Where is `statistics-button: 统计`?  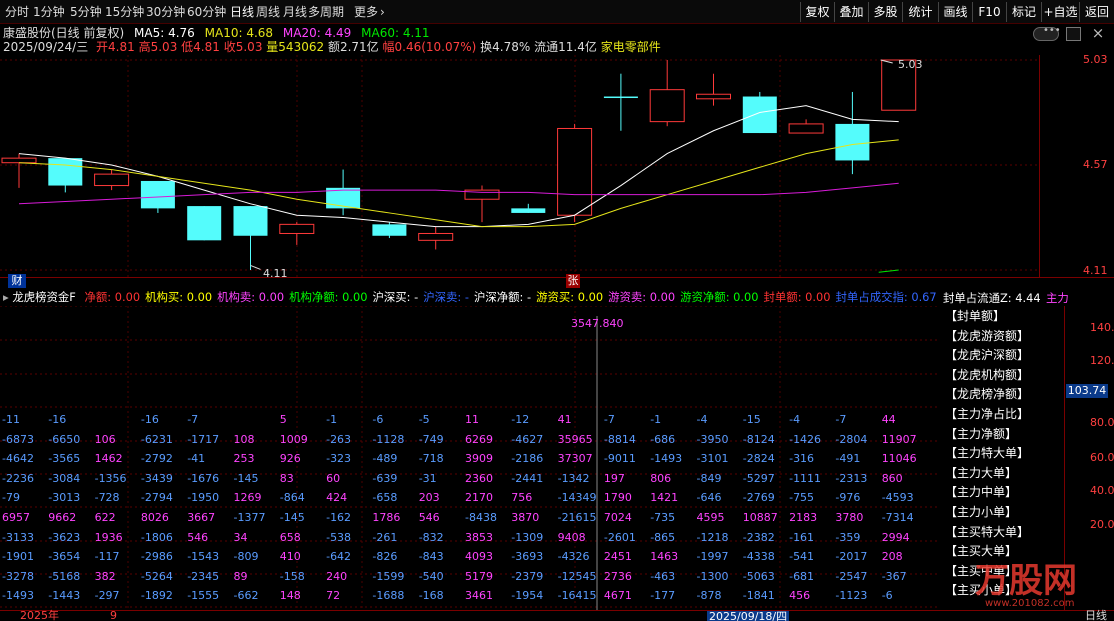
statistics-button: 统计 is located at coordinates (920, 12).